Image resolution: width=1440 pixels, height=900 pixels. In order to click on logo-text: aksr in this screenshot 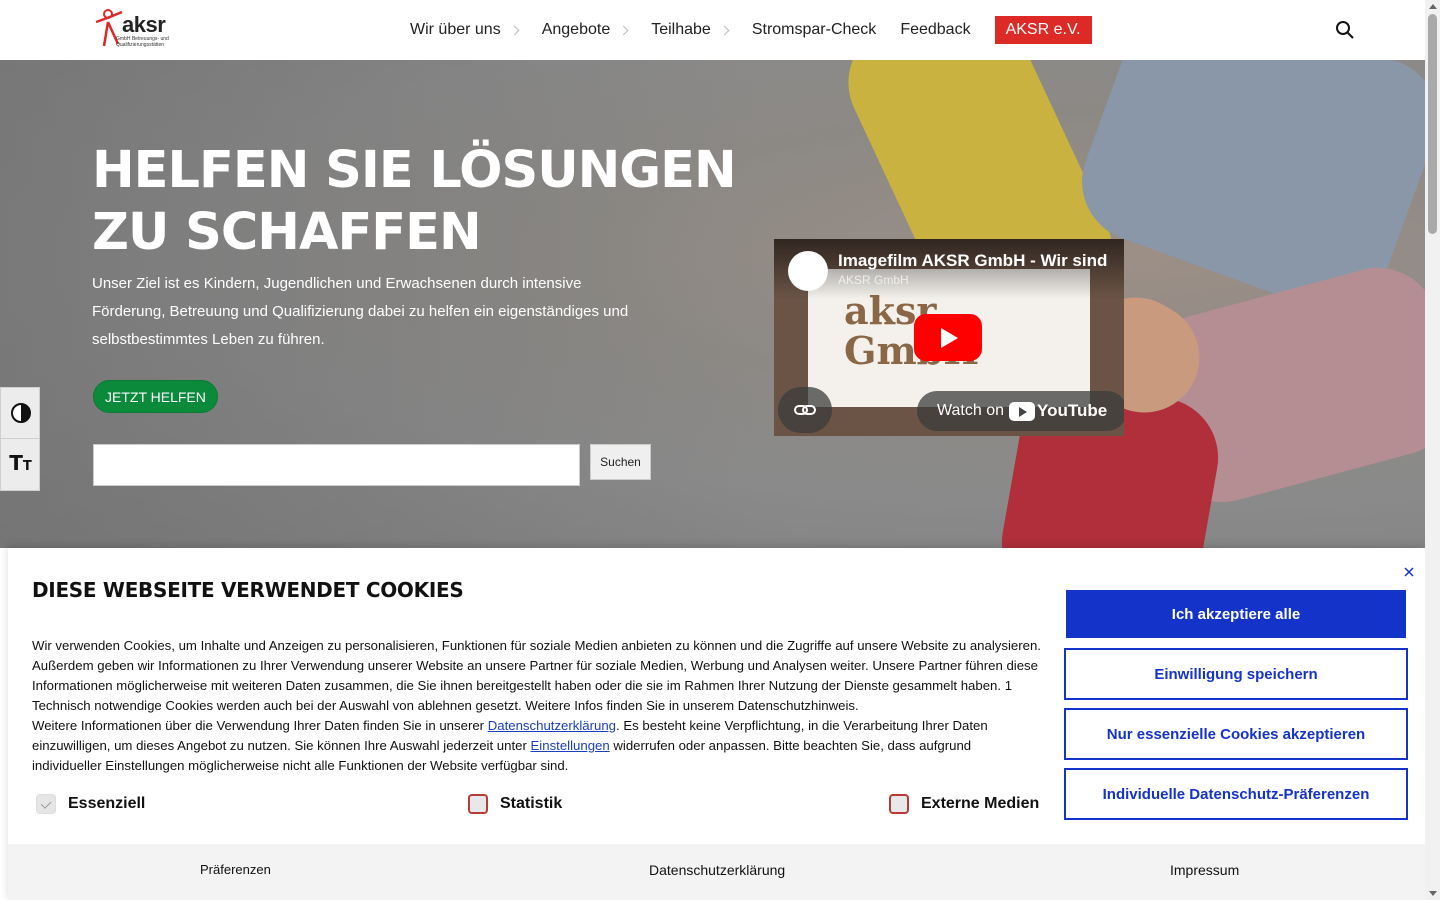, I will do `click(144, 24)`.